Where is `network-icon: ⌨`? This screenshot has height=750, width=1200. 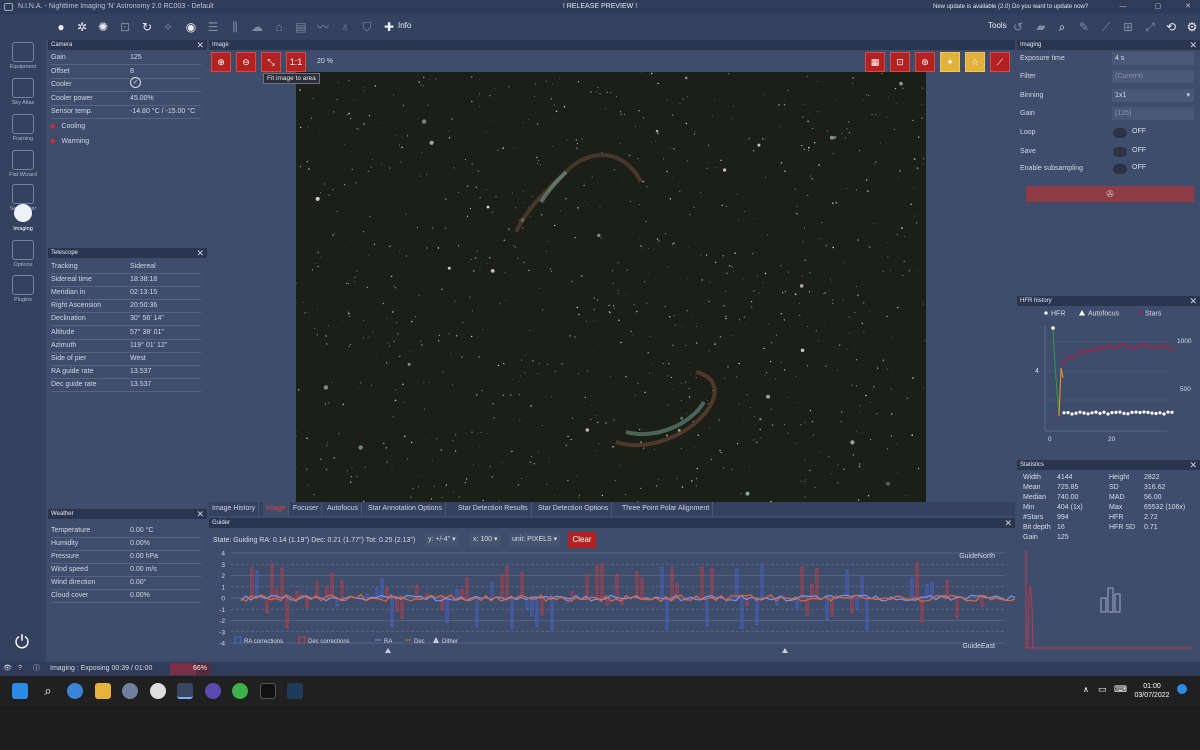
network-icon: ⌨ is located at coordinates (1120, 689).